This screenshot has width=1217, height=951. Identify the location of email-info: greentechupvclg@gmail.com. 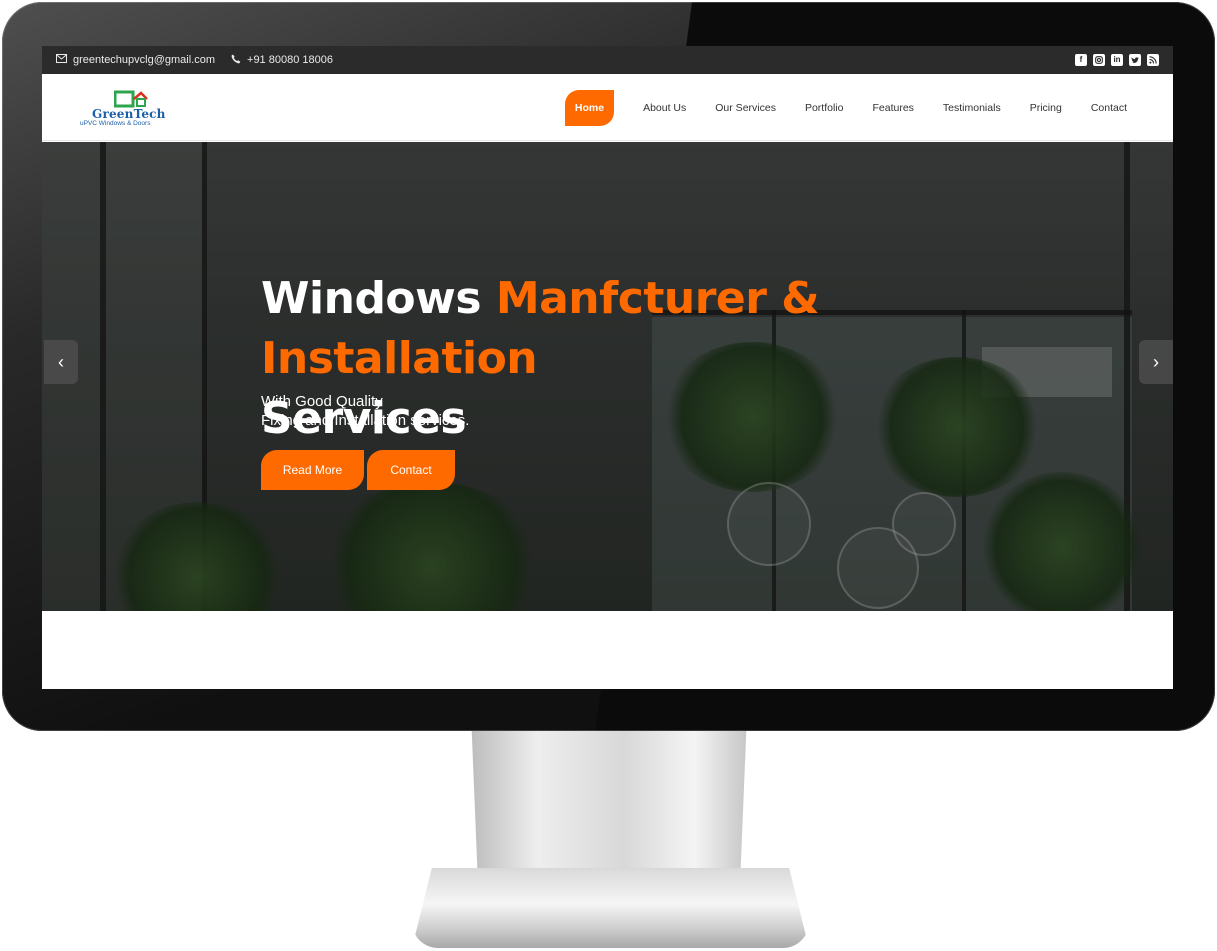
(135, 60).